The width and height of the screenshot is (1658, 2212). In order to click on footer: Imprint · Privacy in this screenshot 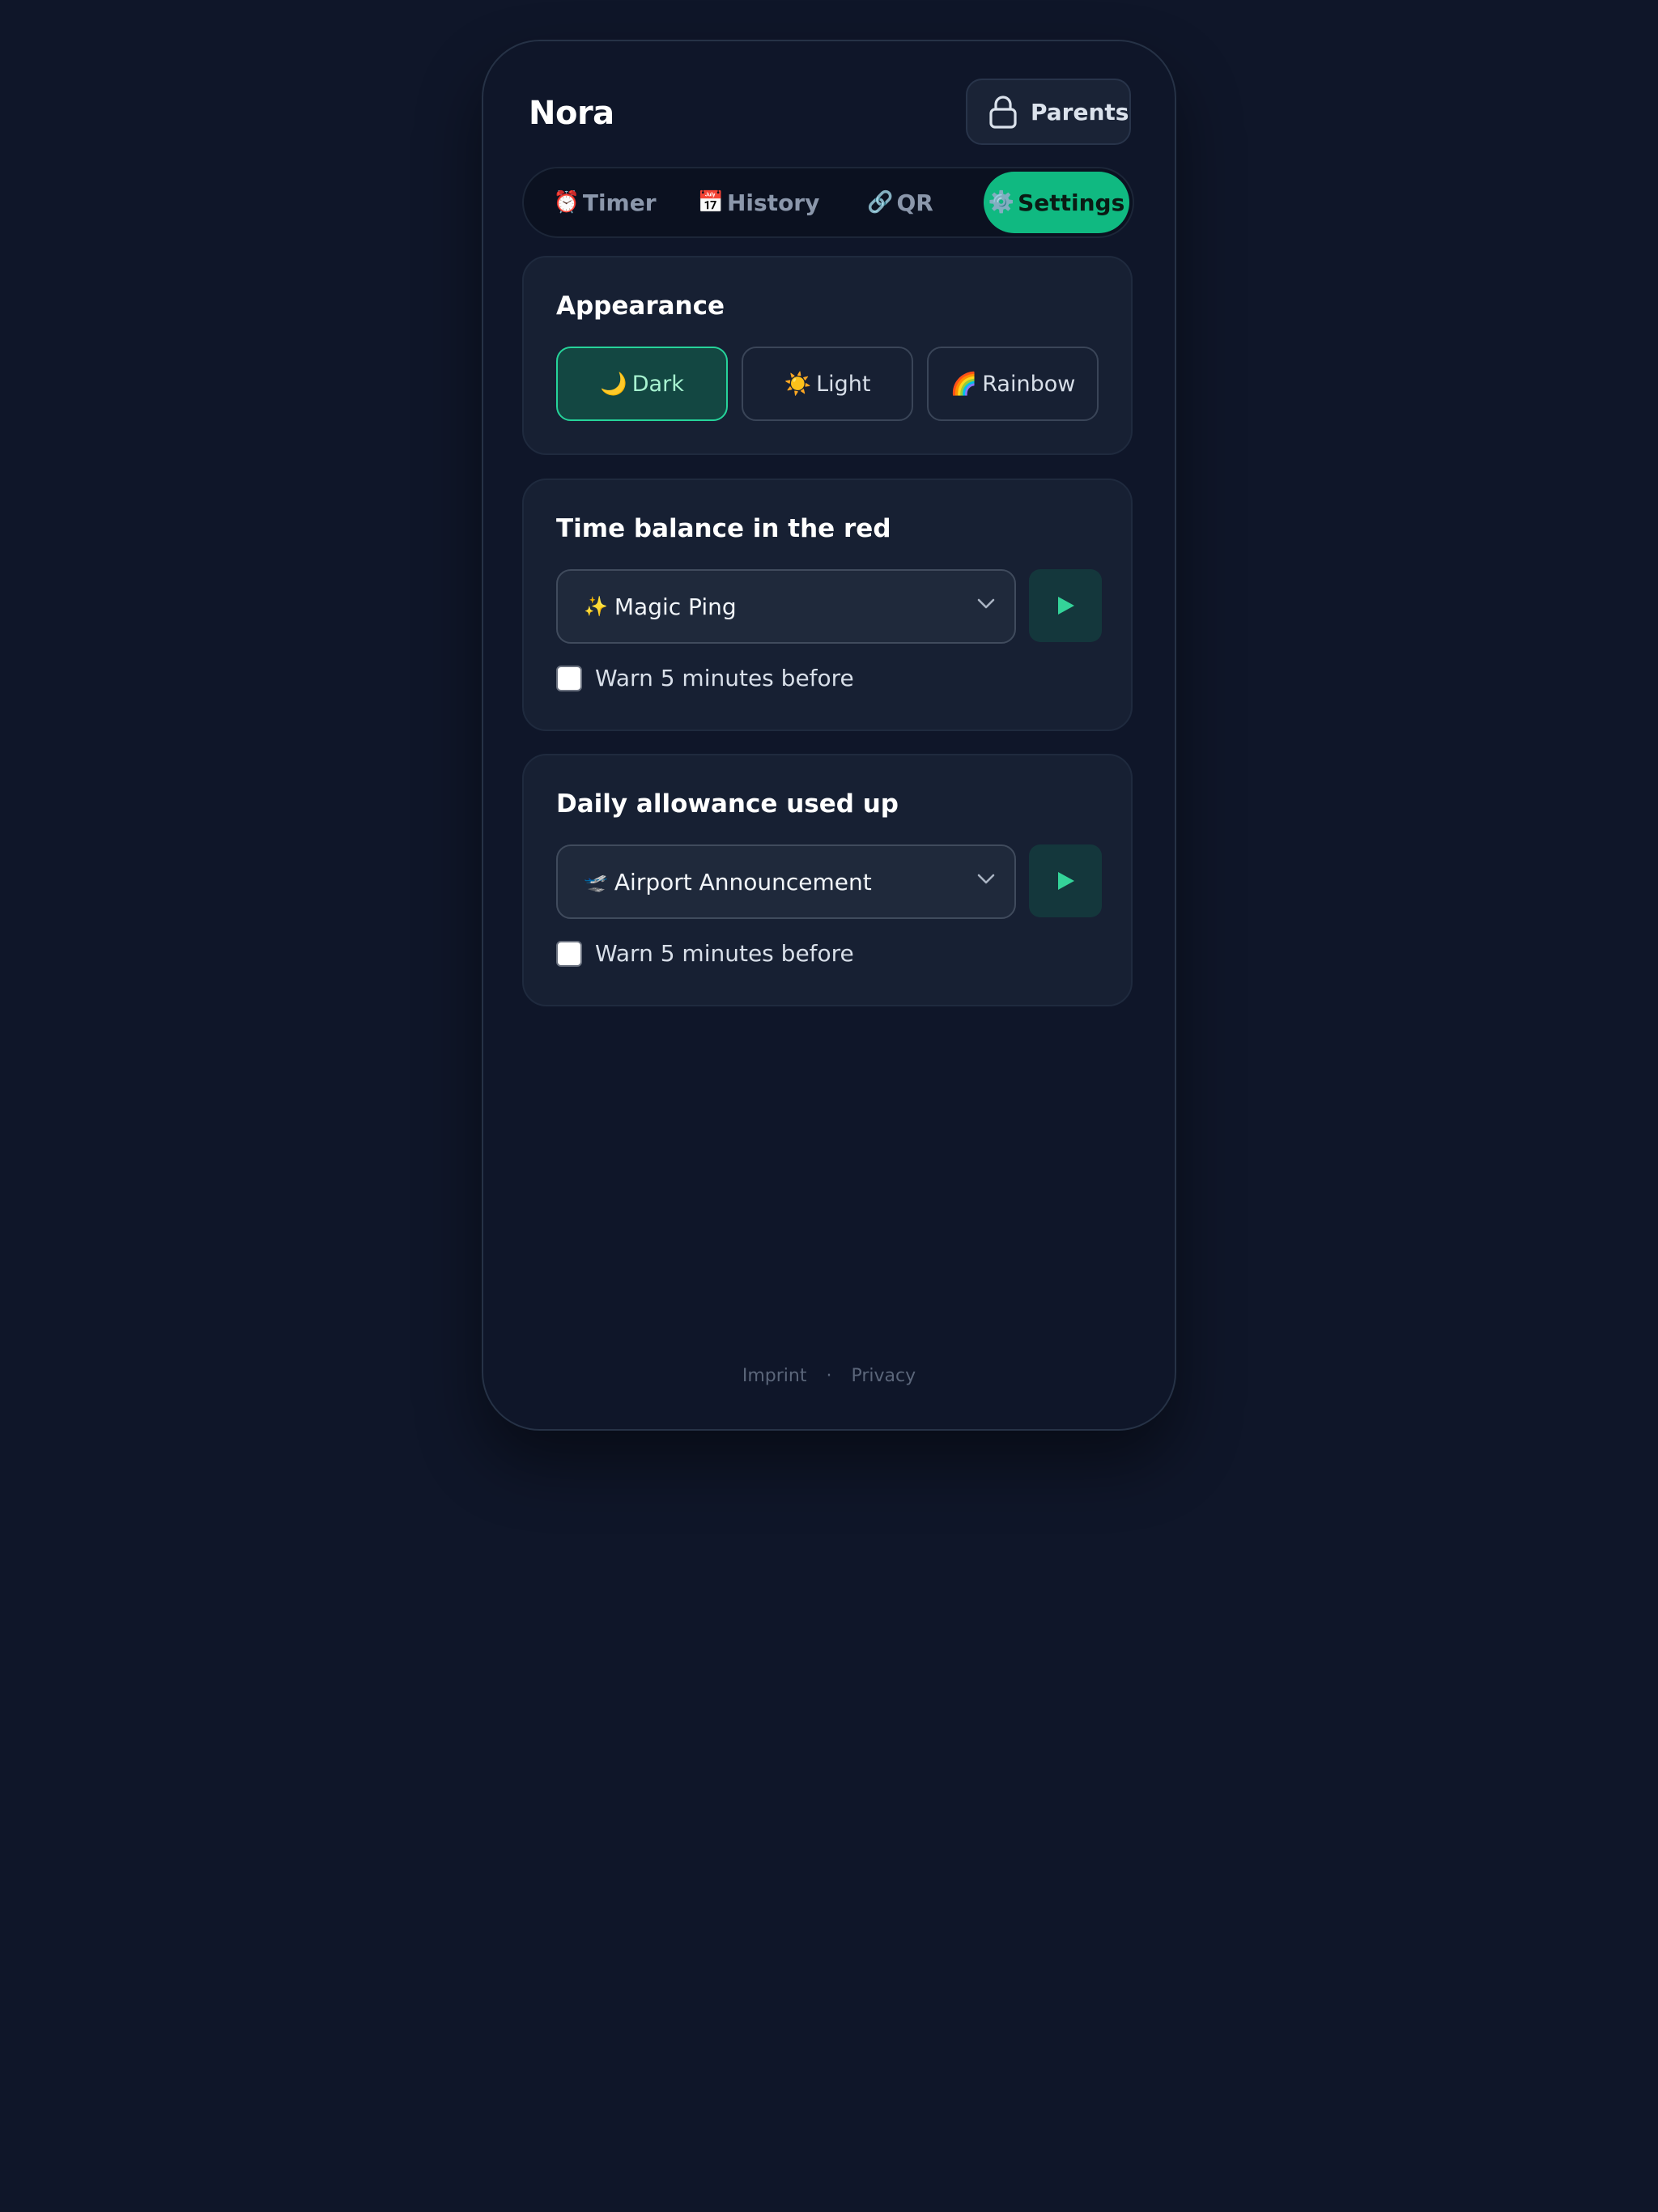, I will do `click(829, 1376)`.